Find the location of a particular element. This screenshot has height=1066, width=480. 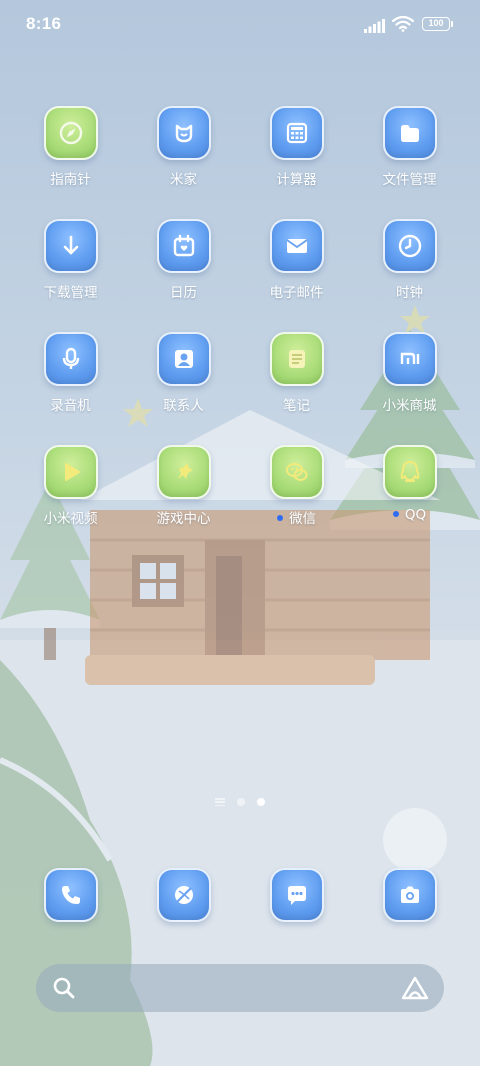

calculator-icon is located at coordinates (296, 133).